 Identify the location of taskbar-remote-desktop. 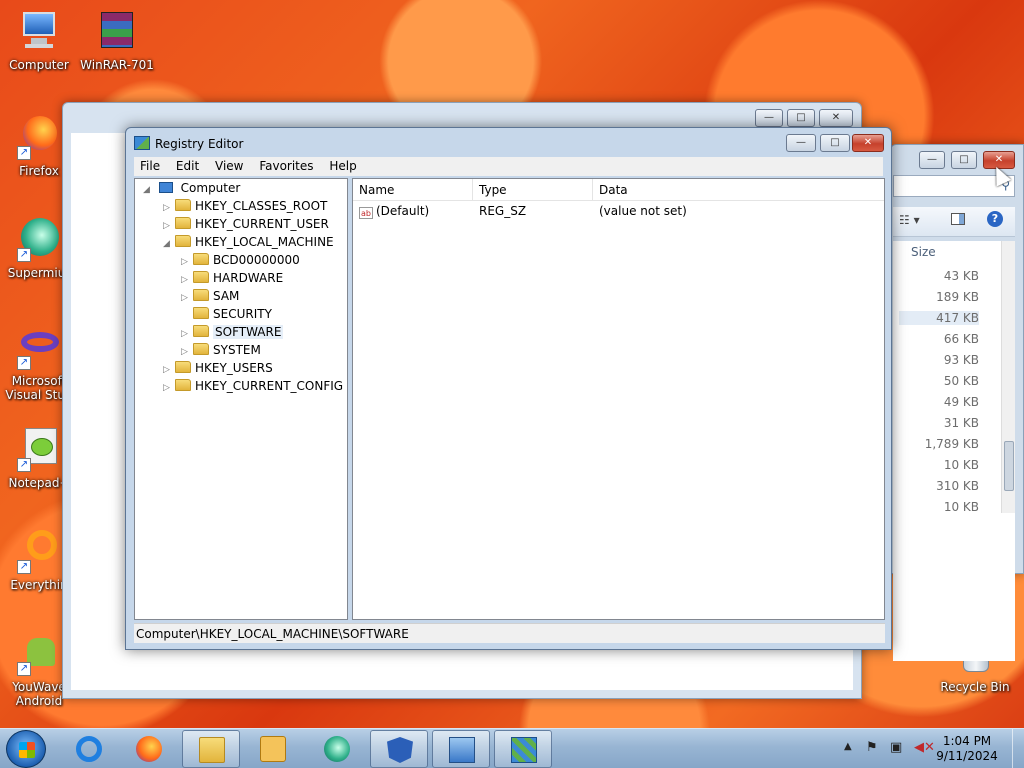
(461, 749).